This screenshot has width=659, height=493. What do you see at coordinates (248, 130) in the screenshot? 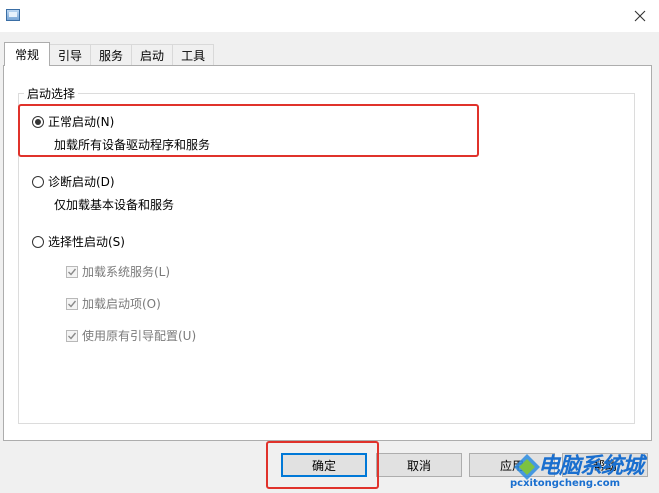
I see `normal-startup-highlight` at bounding box center [248, 130].